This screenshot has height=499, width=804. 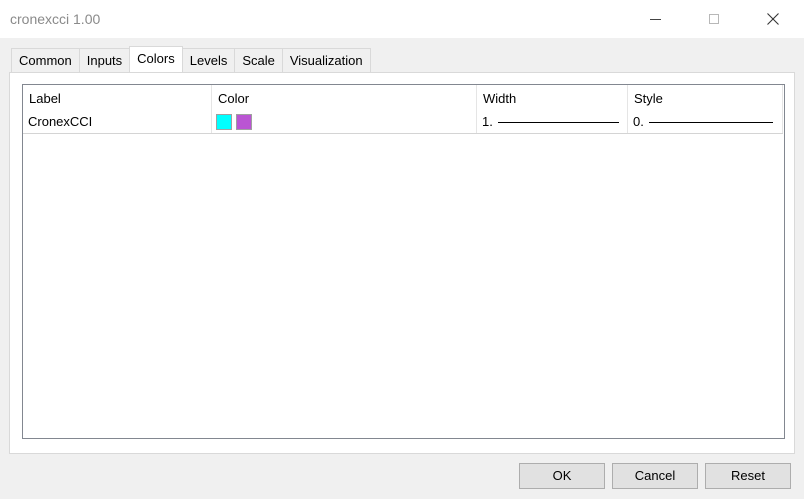 I want to click on tab-inputs: Inputs, so click(x=104, y=60).